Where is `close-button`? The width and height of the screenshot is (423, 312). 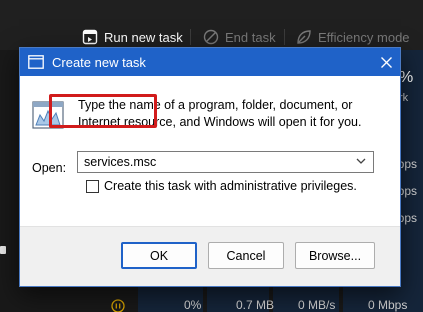
close-button is located at coordinates (386, 62).